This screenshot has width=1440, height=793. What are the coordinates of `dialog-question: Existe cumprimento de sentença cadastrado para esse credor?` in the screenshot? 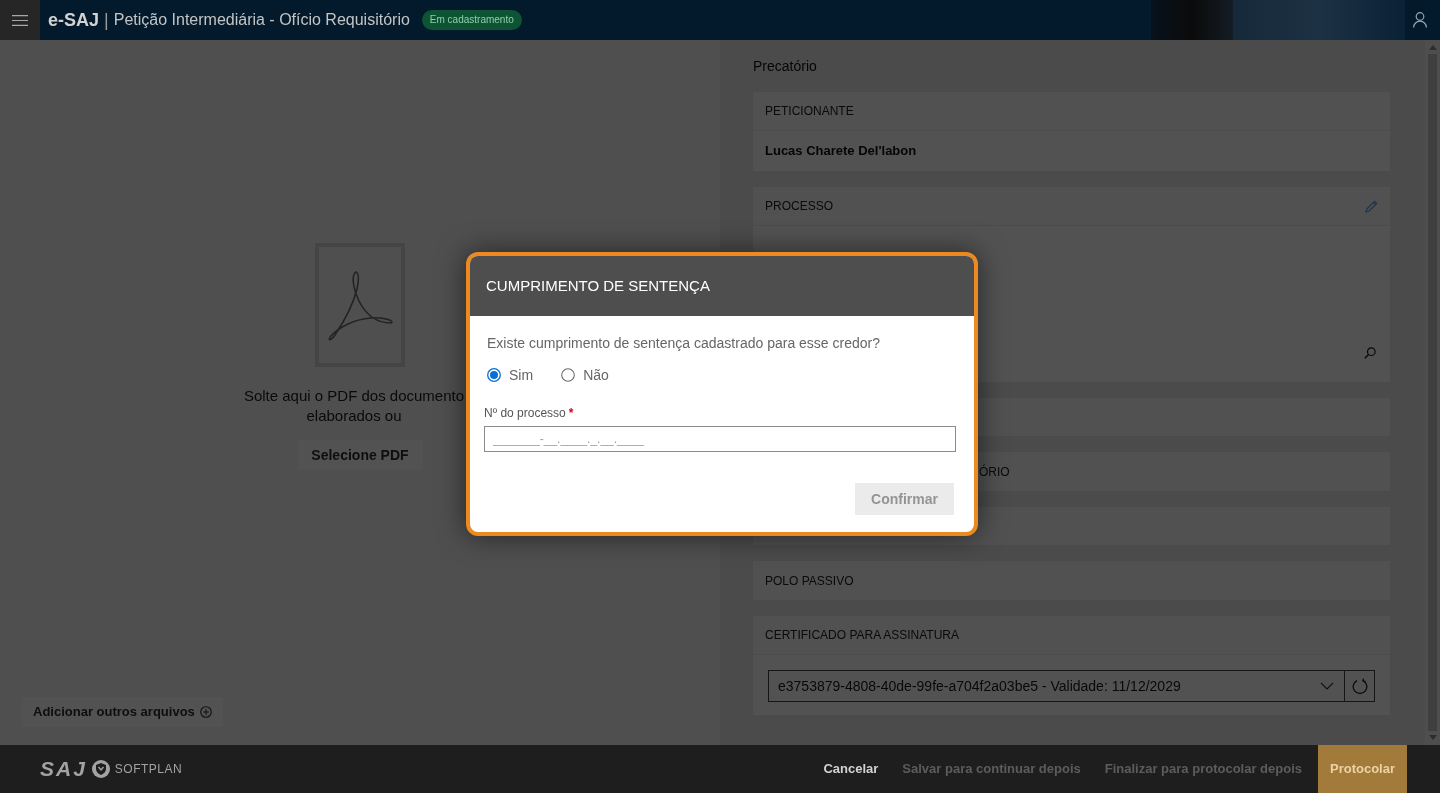 It's located at (684, 343).